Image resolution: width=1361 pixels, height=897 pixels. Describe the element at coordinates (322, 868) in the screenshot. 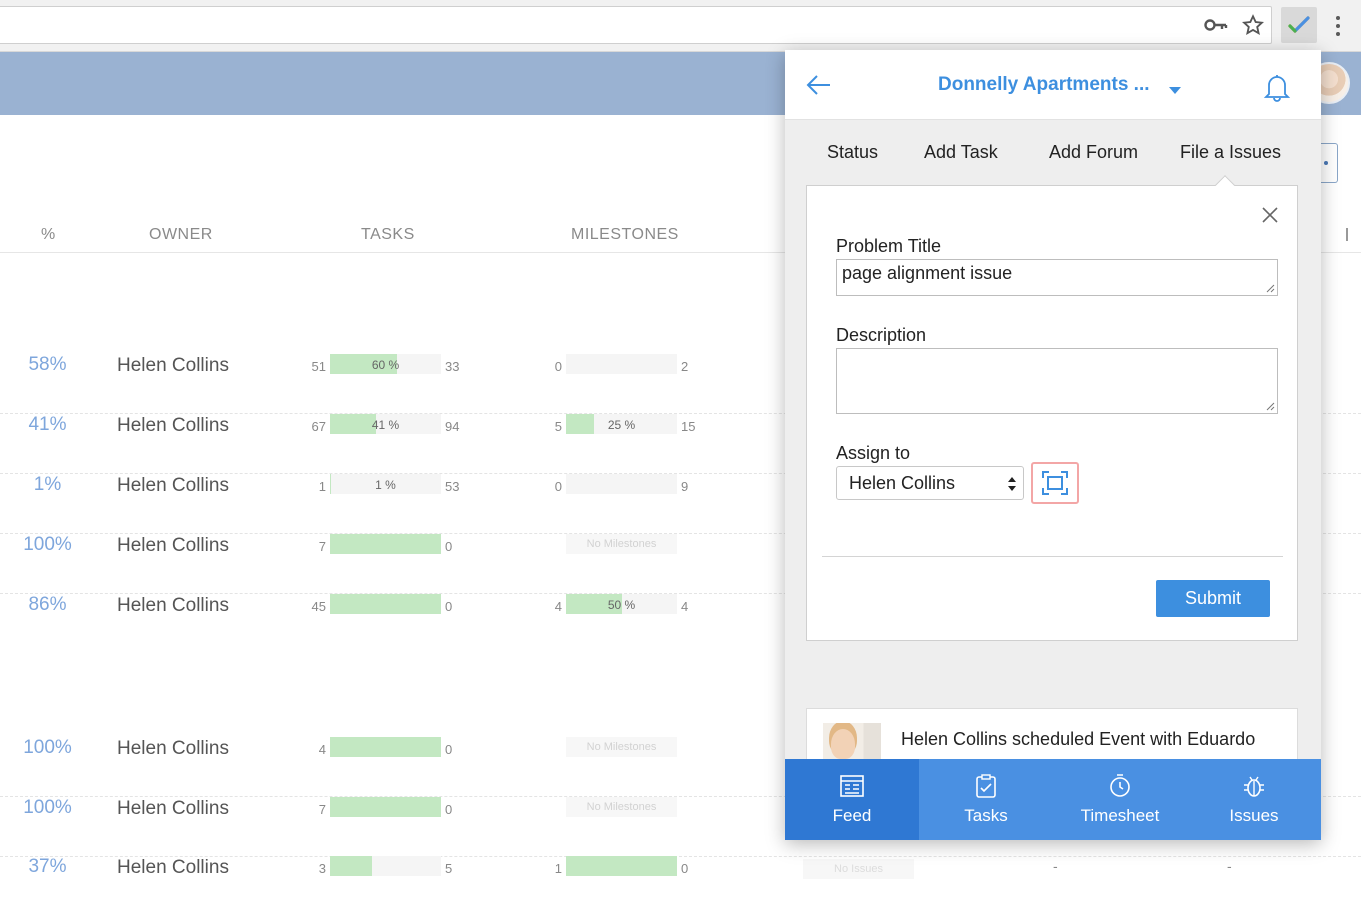

I see `tasks-open-count: 3` at that location.